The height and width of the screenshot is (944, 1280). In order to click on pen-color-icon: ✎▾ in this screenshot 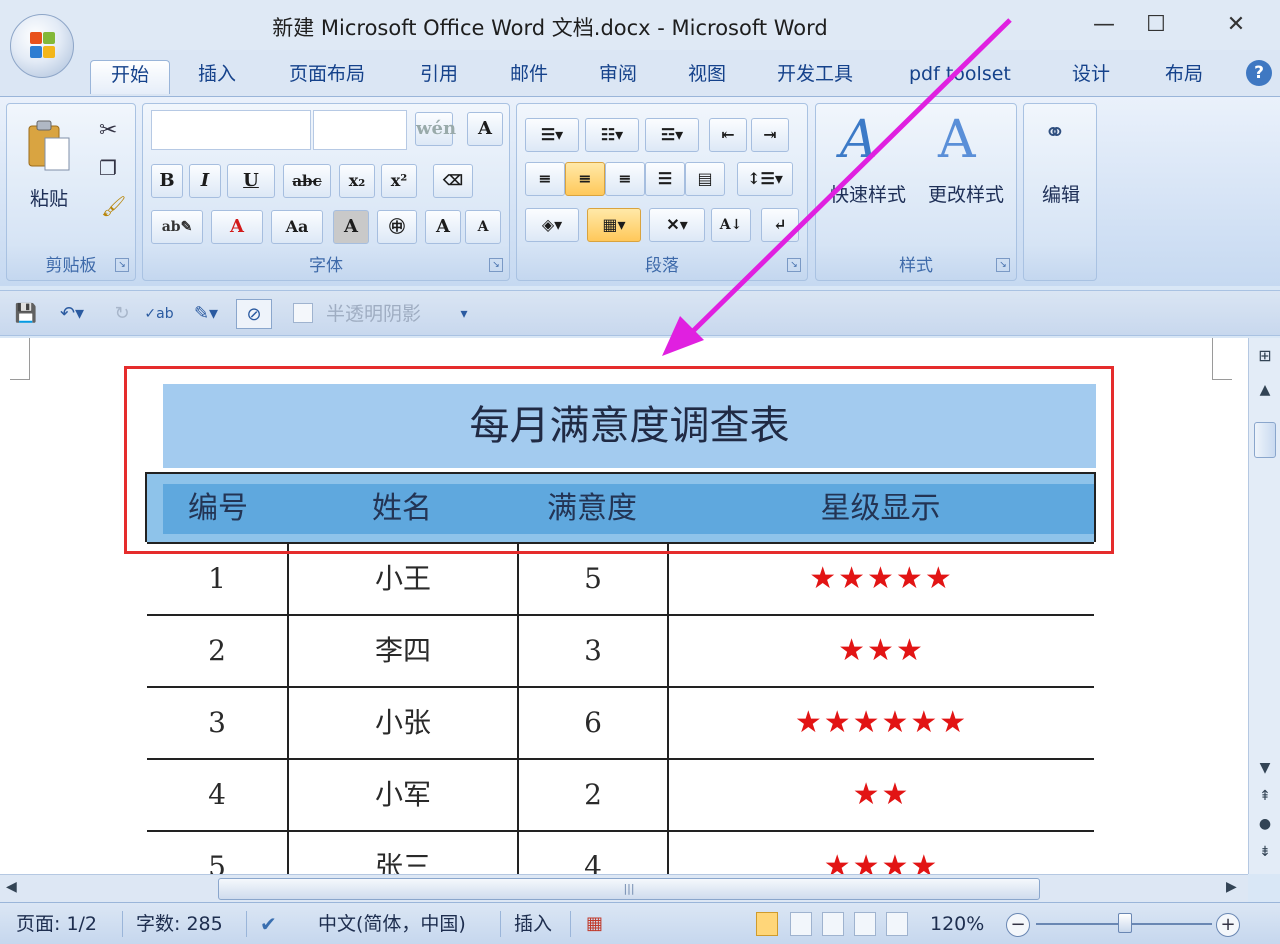, I will do `click(206, 314)`.